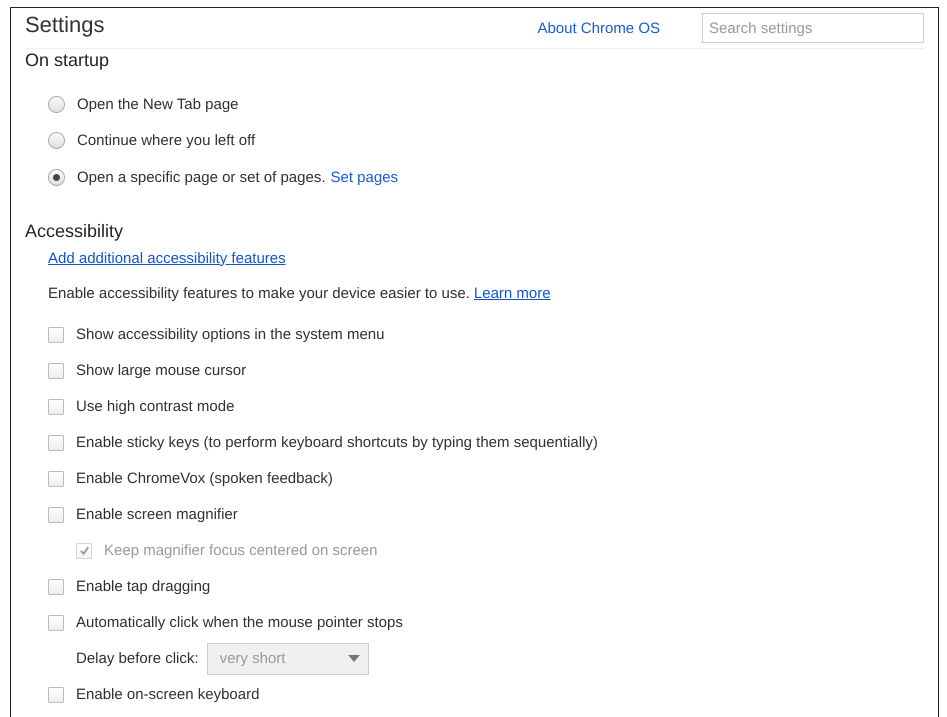  I want to click on checkbox-label: Enable sticky keys (to perform keyboard shortcuts by typing them sequentially), so click(337, 442).